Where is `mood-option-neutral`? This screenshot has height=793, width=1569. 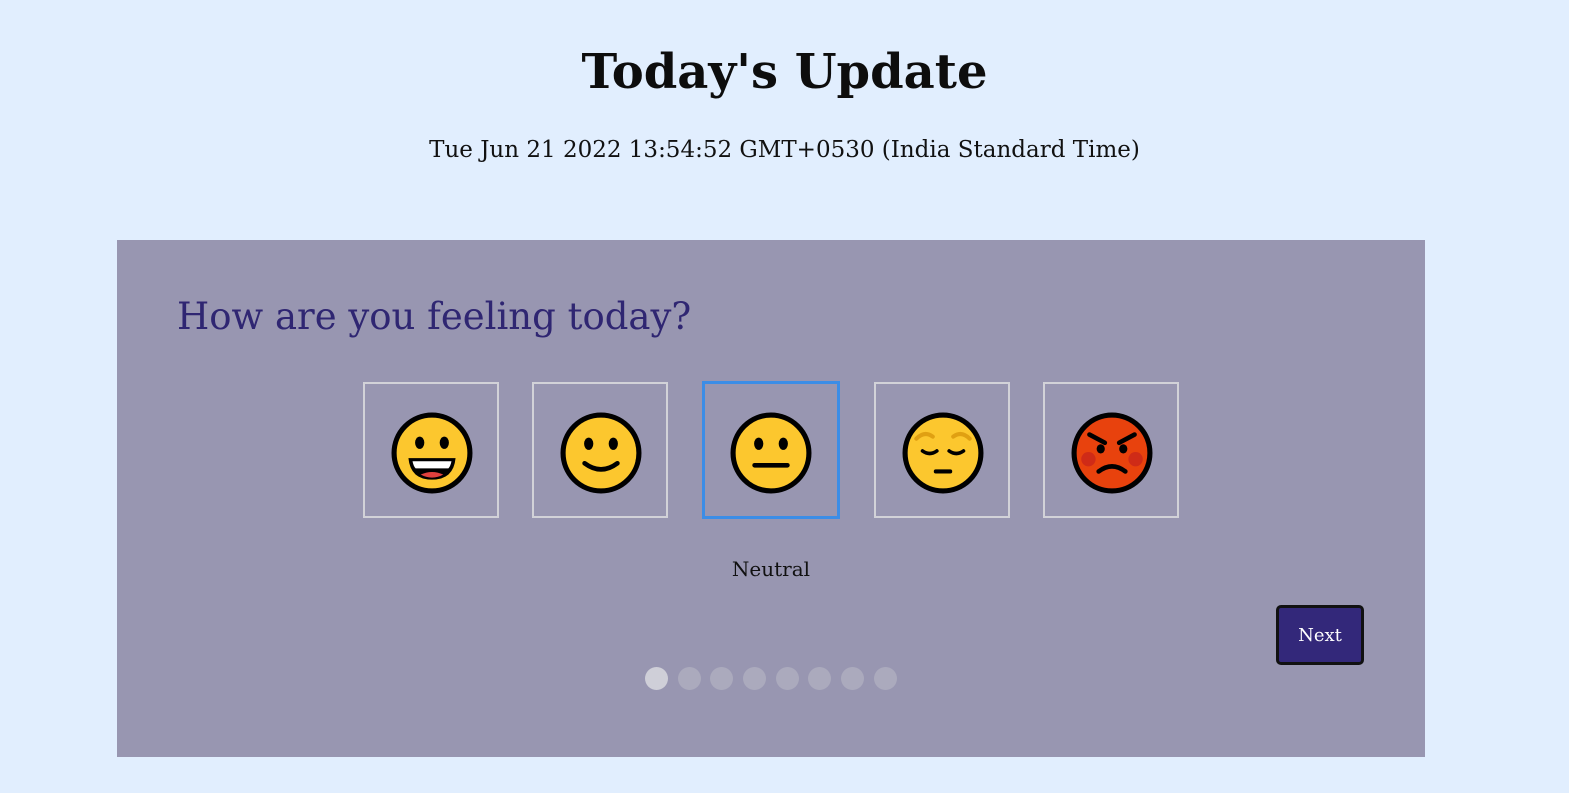 mood-option-neutral is located at coordinates (771, 450).